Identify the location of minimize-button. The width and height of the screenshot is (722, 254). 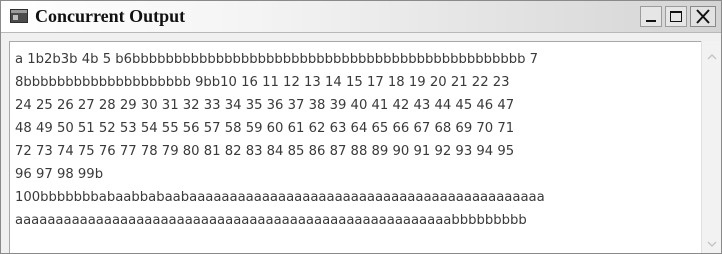
(651, 16).